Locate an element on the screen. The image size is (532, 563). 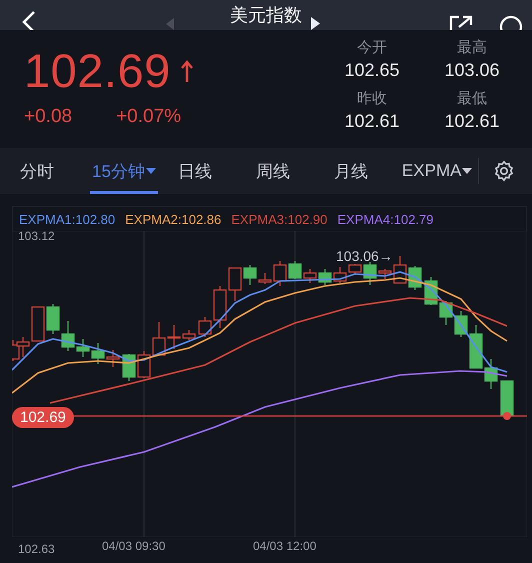
period-tab: 15分钟 is located at coordinates (124, 171).